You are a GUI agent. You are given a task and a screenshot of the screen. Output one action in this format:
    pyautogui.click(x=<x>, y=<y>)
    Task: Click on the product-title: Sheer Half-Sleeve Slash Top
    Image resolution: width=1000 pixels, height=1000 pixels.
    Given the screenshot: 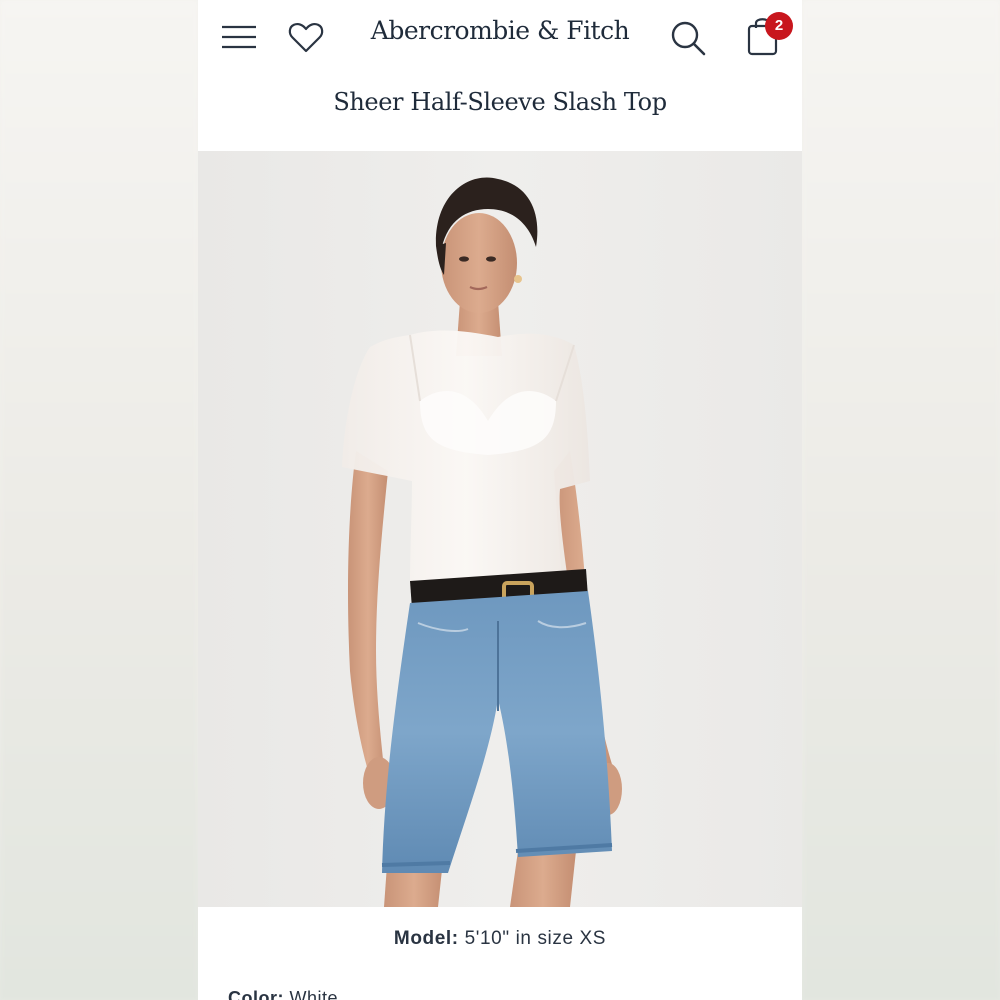 What is the action you would take?
    pyautogui.click(x=500, y=102)
    